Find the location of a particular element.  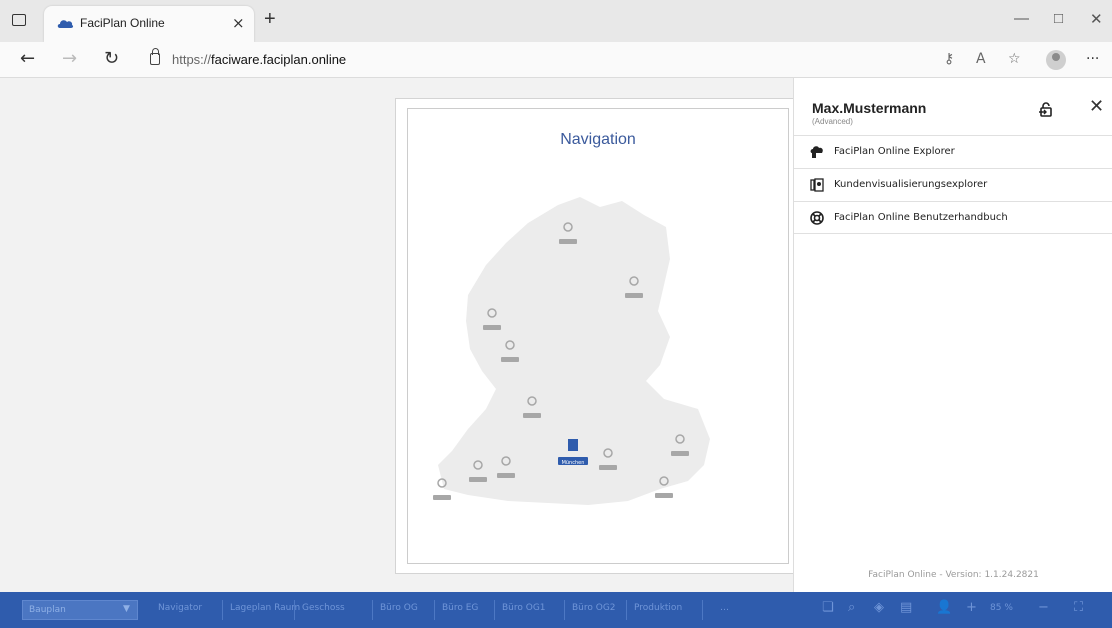

logout-icon is located at coordinates (1046, 110).